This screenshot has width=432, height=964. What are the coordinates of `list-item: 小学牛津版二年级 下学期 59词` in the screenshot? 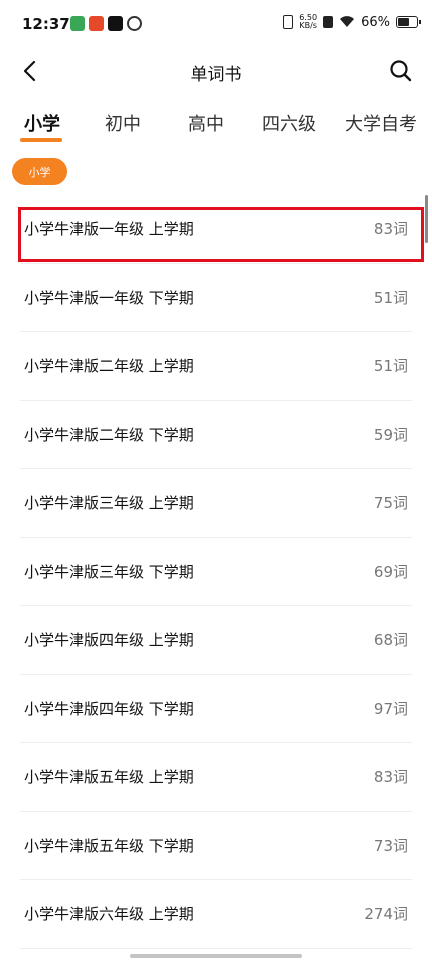 It's located at (216, 435).